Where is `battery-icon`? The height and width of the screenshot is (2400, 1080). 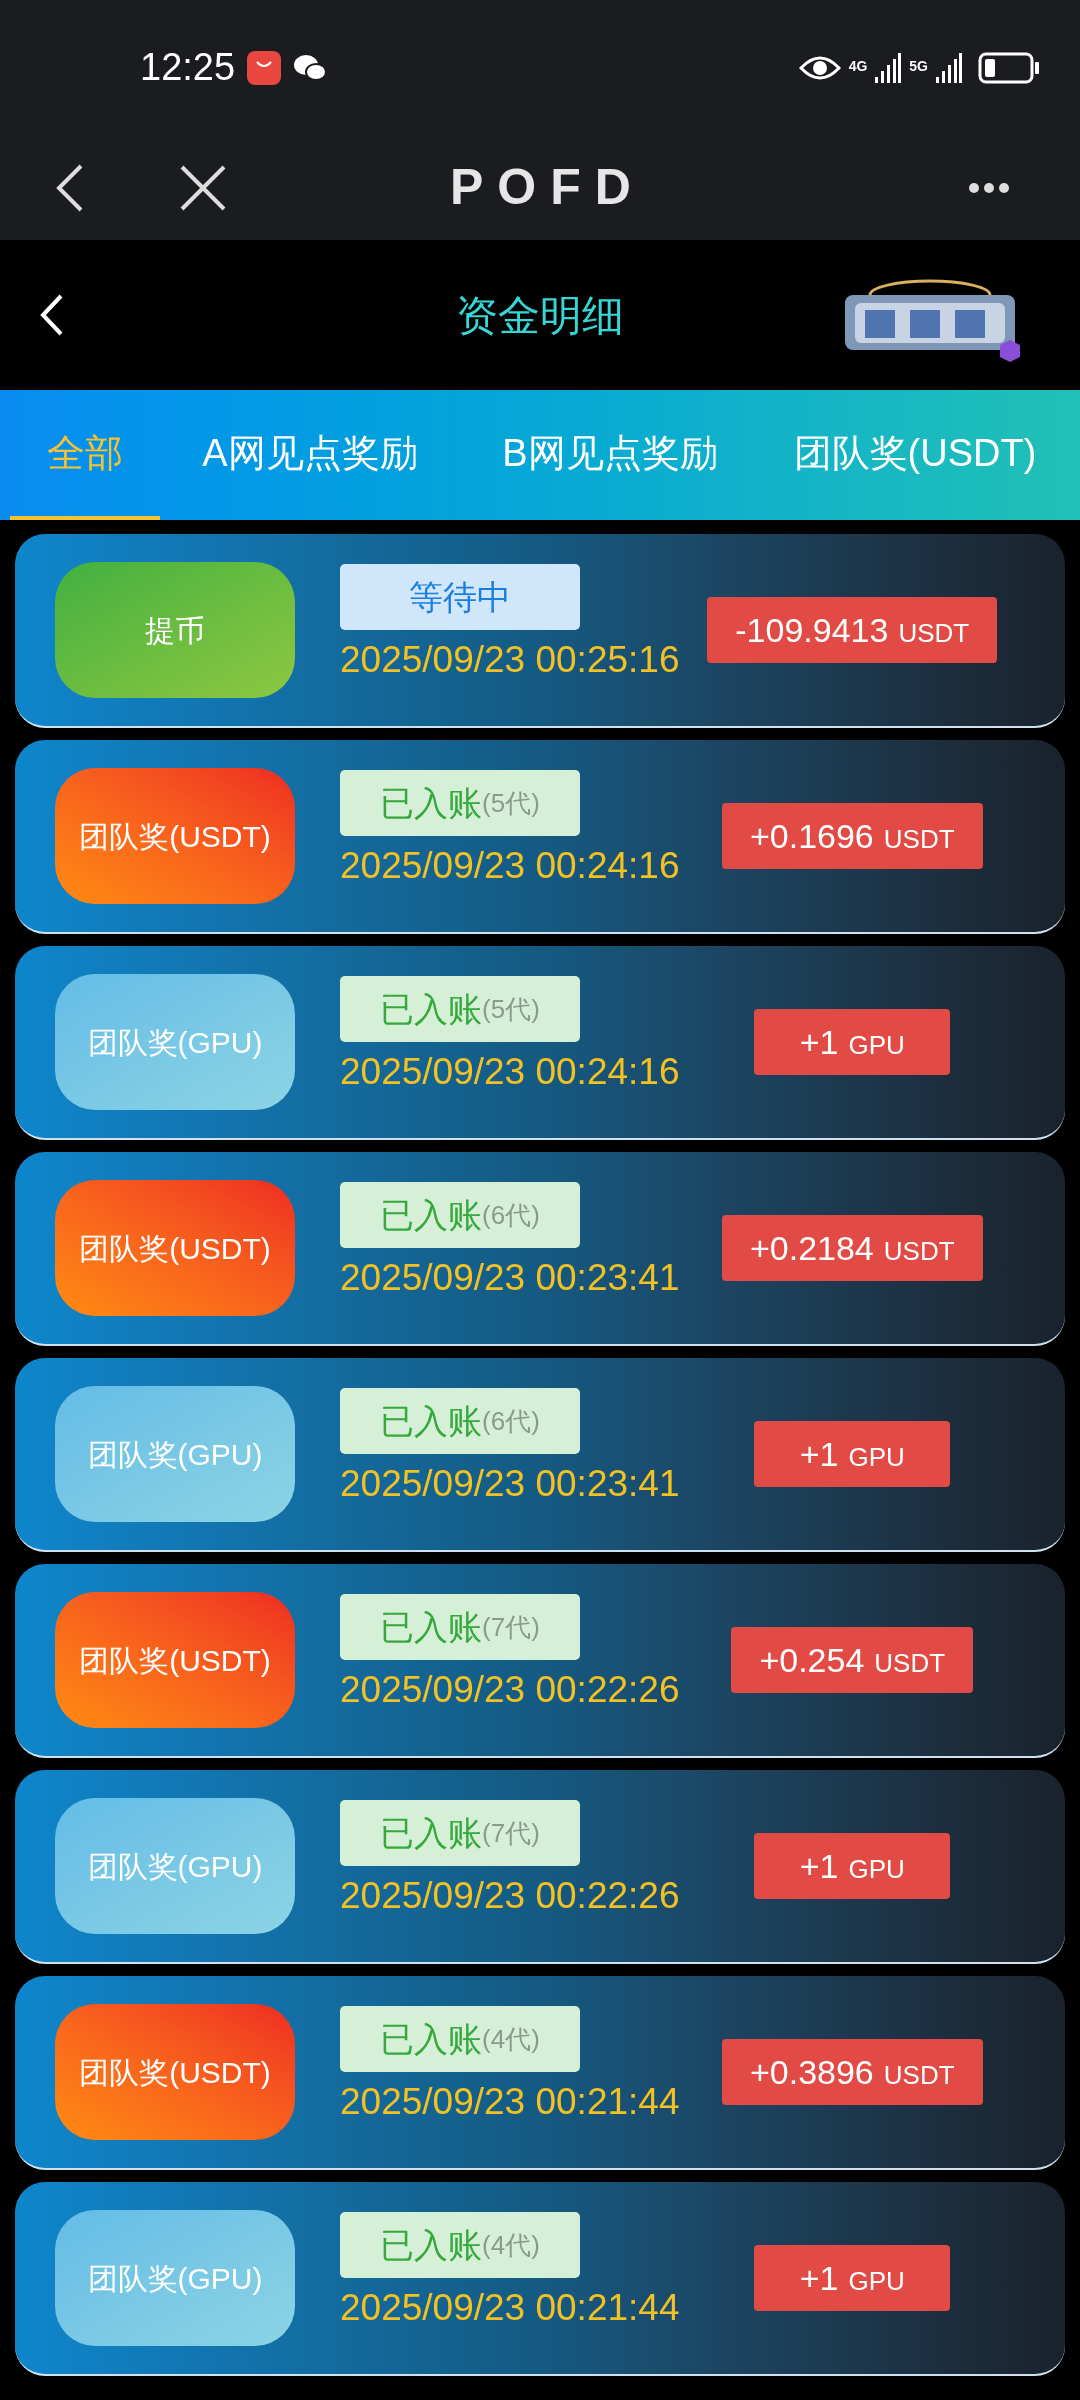 battery-icon is located at coordinates (1009, 67).